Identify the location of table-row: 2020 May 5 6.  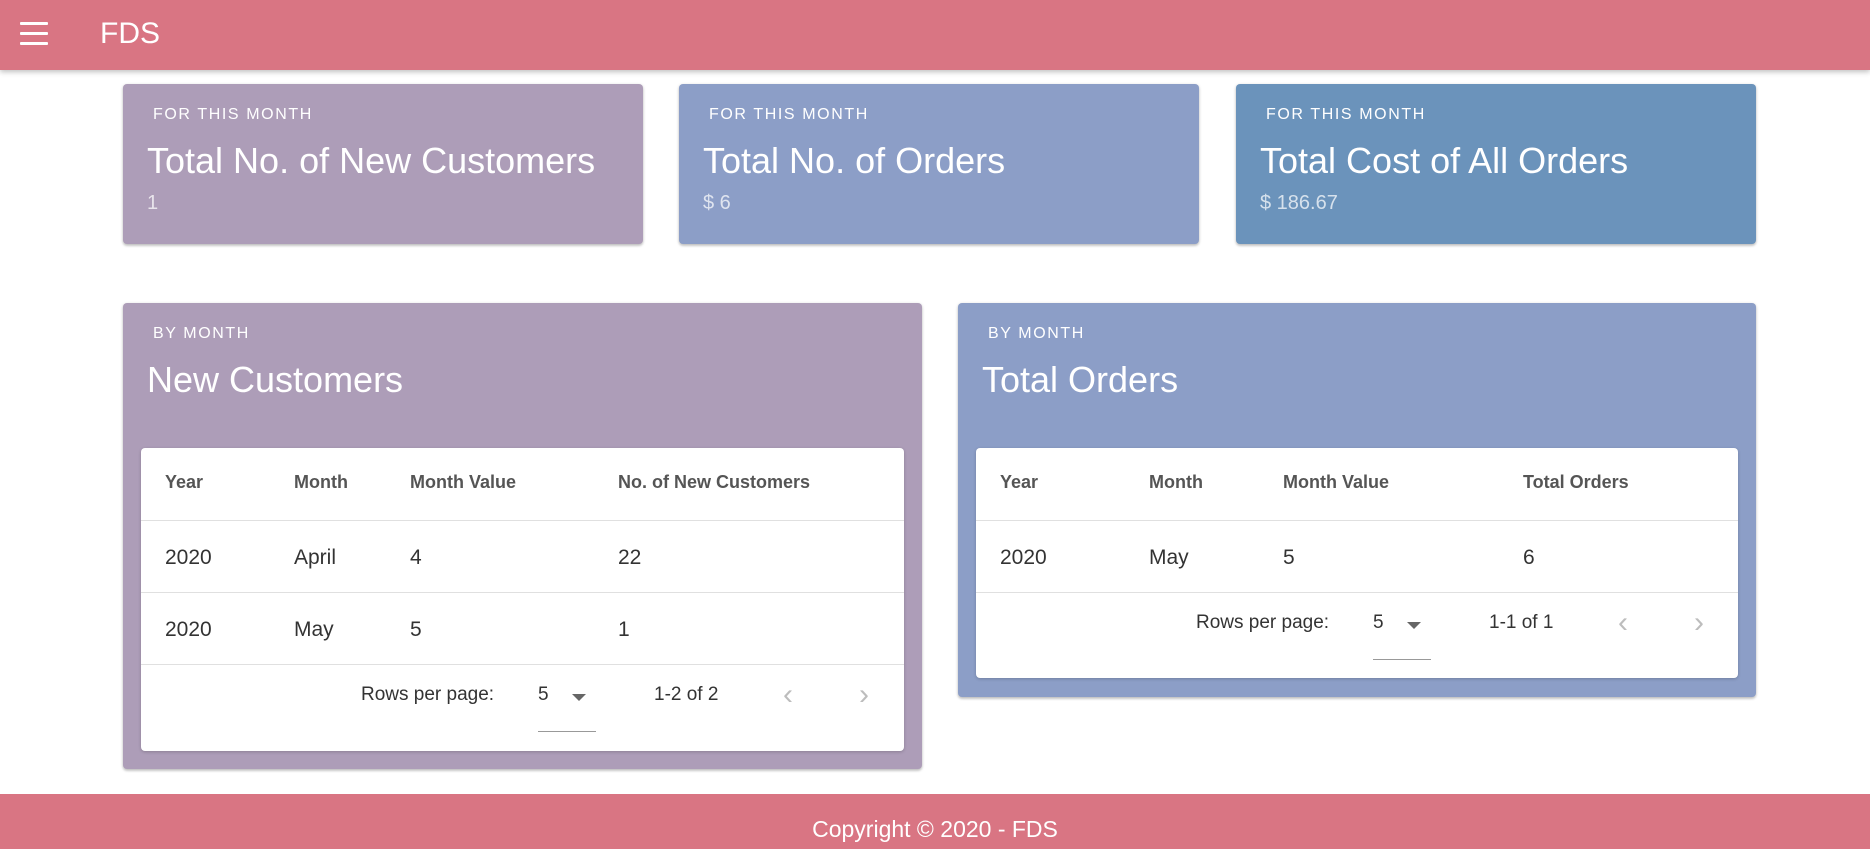
(1357, 557).